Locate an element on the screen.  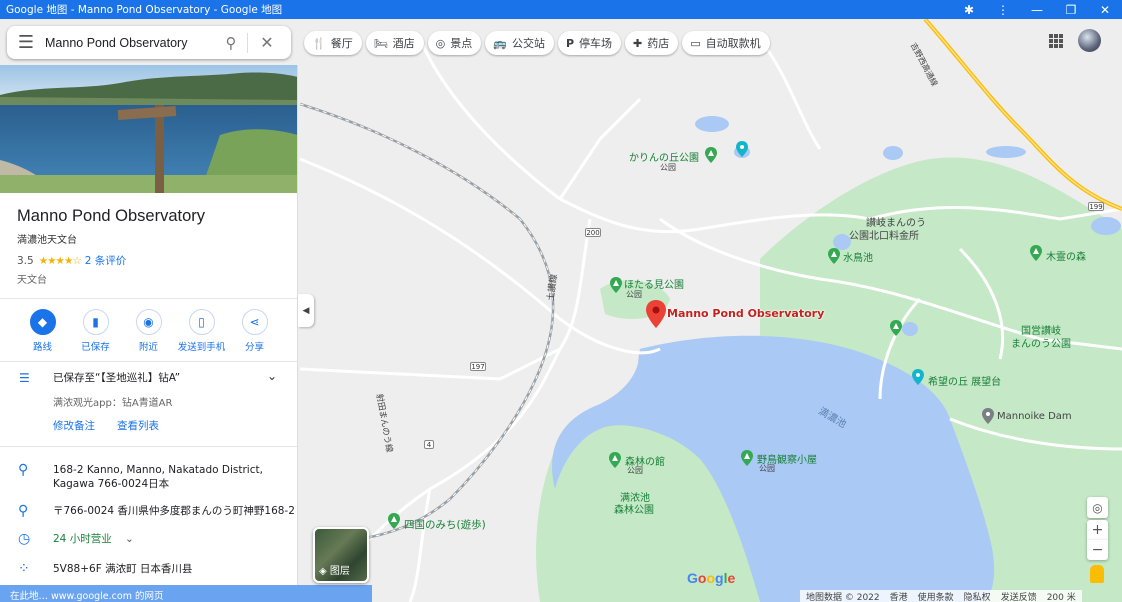
map-data-credit: 地图数据 © 2022 is located at coordinates (843, 596).